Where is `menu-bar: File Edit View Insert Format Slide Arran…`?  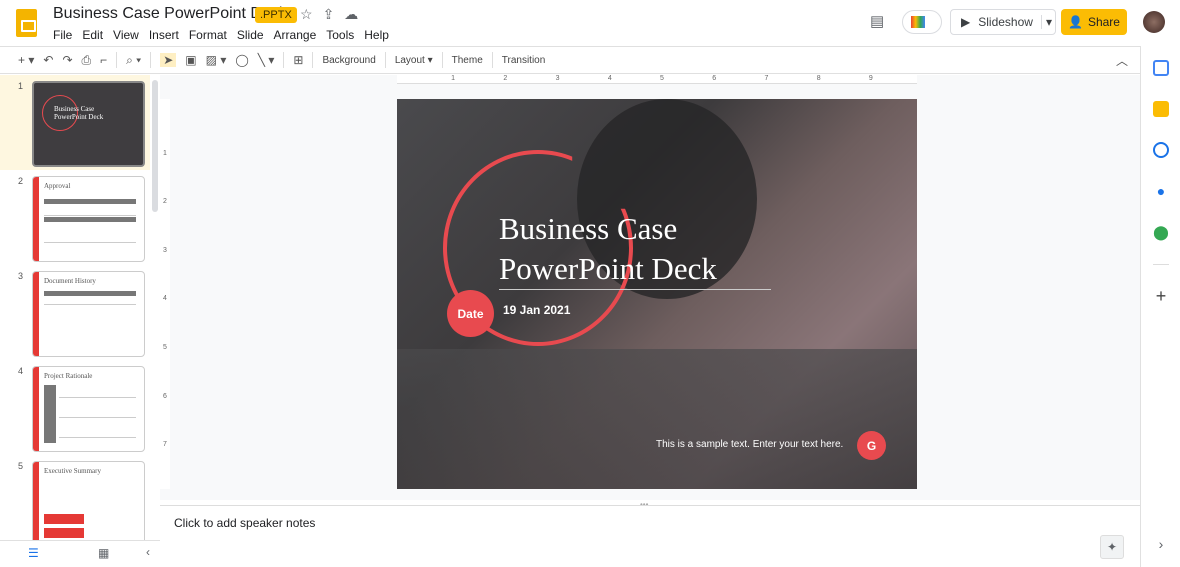 menu-bar: File Edit View Insert Format Slide Arran… is located at coordinates (221, 35).